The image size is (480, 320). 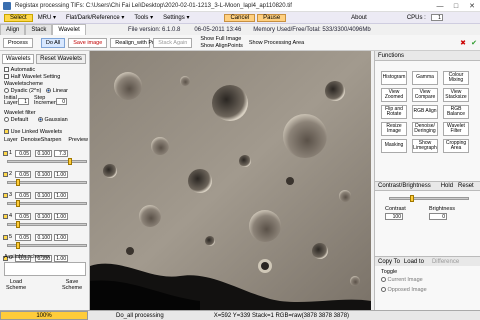 What do you see at coordinates (425, 95) in the screenshot?
I see `view-compare-button: View Compare` at bounding box center [425, 95].